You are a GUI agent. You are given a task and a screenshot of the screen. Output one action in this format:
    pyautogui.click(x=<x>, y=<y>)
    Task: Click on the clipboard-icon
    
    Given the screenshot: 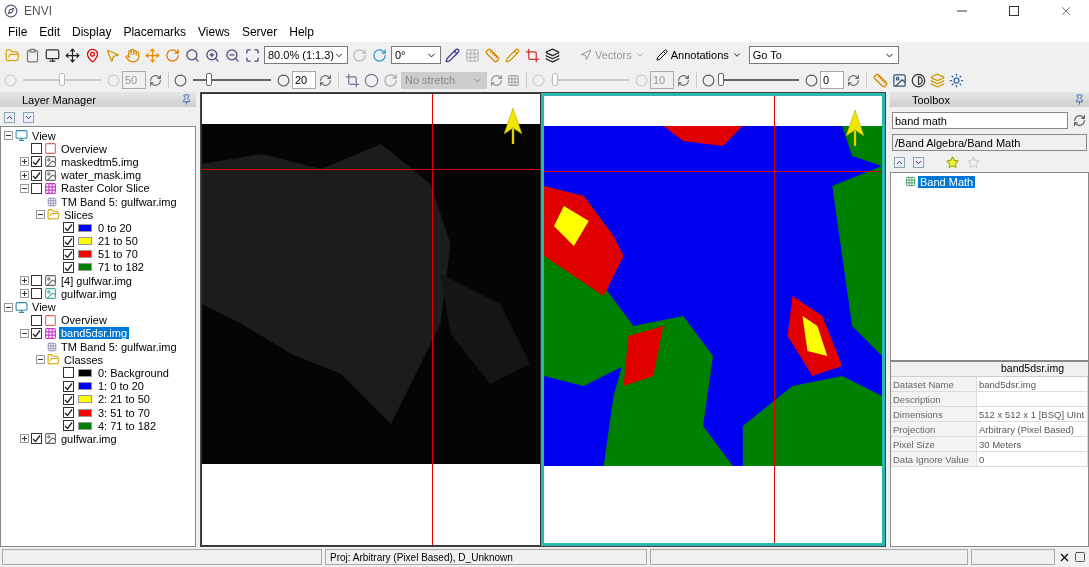 What is the action you would take?
    pyautogui.click(x=32, y=55)
    